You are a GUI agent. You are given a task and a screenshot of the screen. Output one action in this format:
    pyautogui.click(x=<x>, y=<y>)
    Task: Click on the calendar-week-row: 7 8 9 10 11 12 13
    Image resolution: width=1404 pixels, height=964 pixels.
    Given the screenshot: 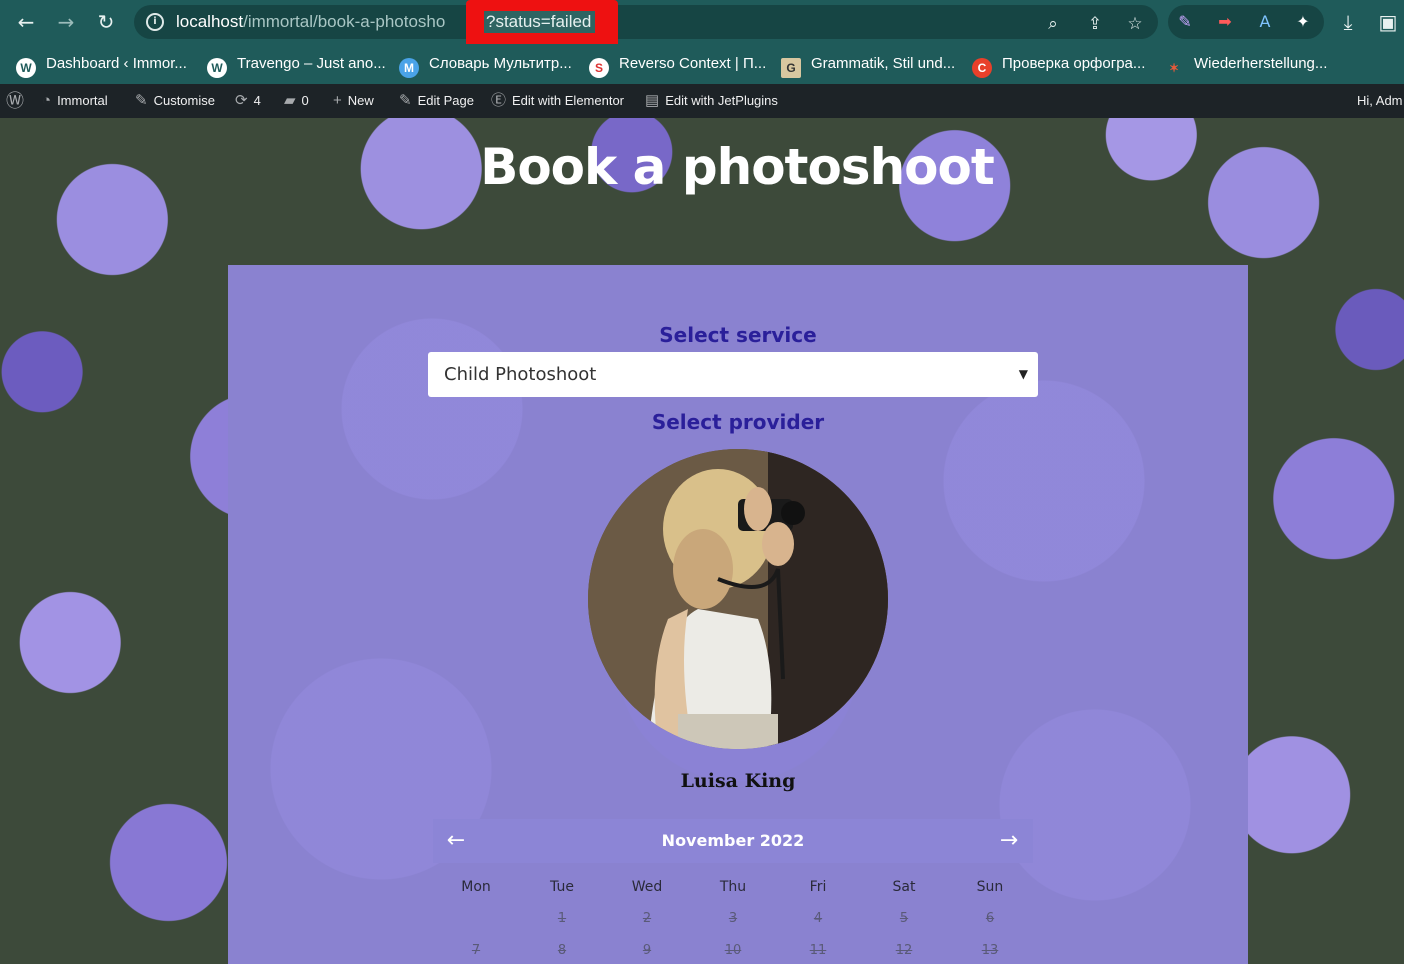 What is the action you would take?
    pyautogui.click(x=733, y=949)
    